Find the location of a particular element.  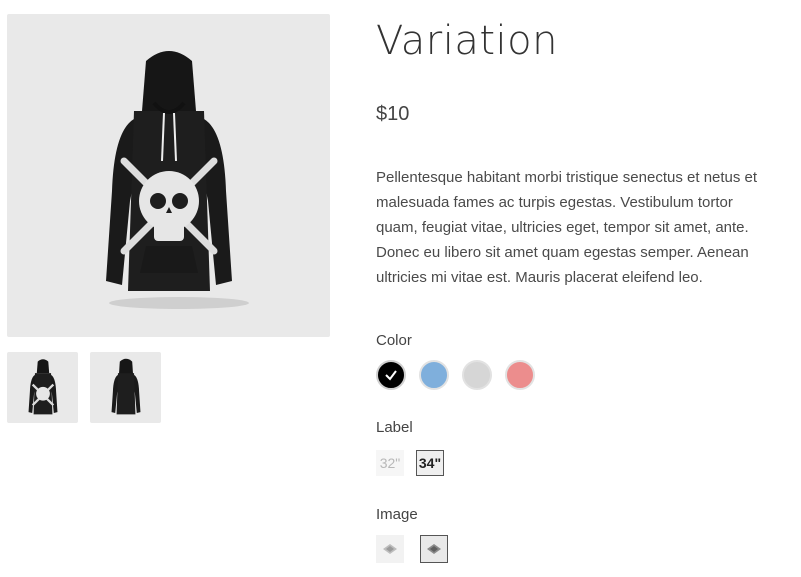

check-icon is located at coordinates (391, 375).